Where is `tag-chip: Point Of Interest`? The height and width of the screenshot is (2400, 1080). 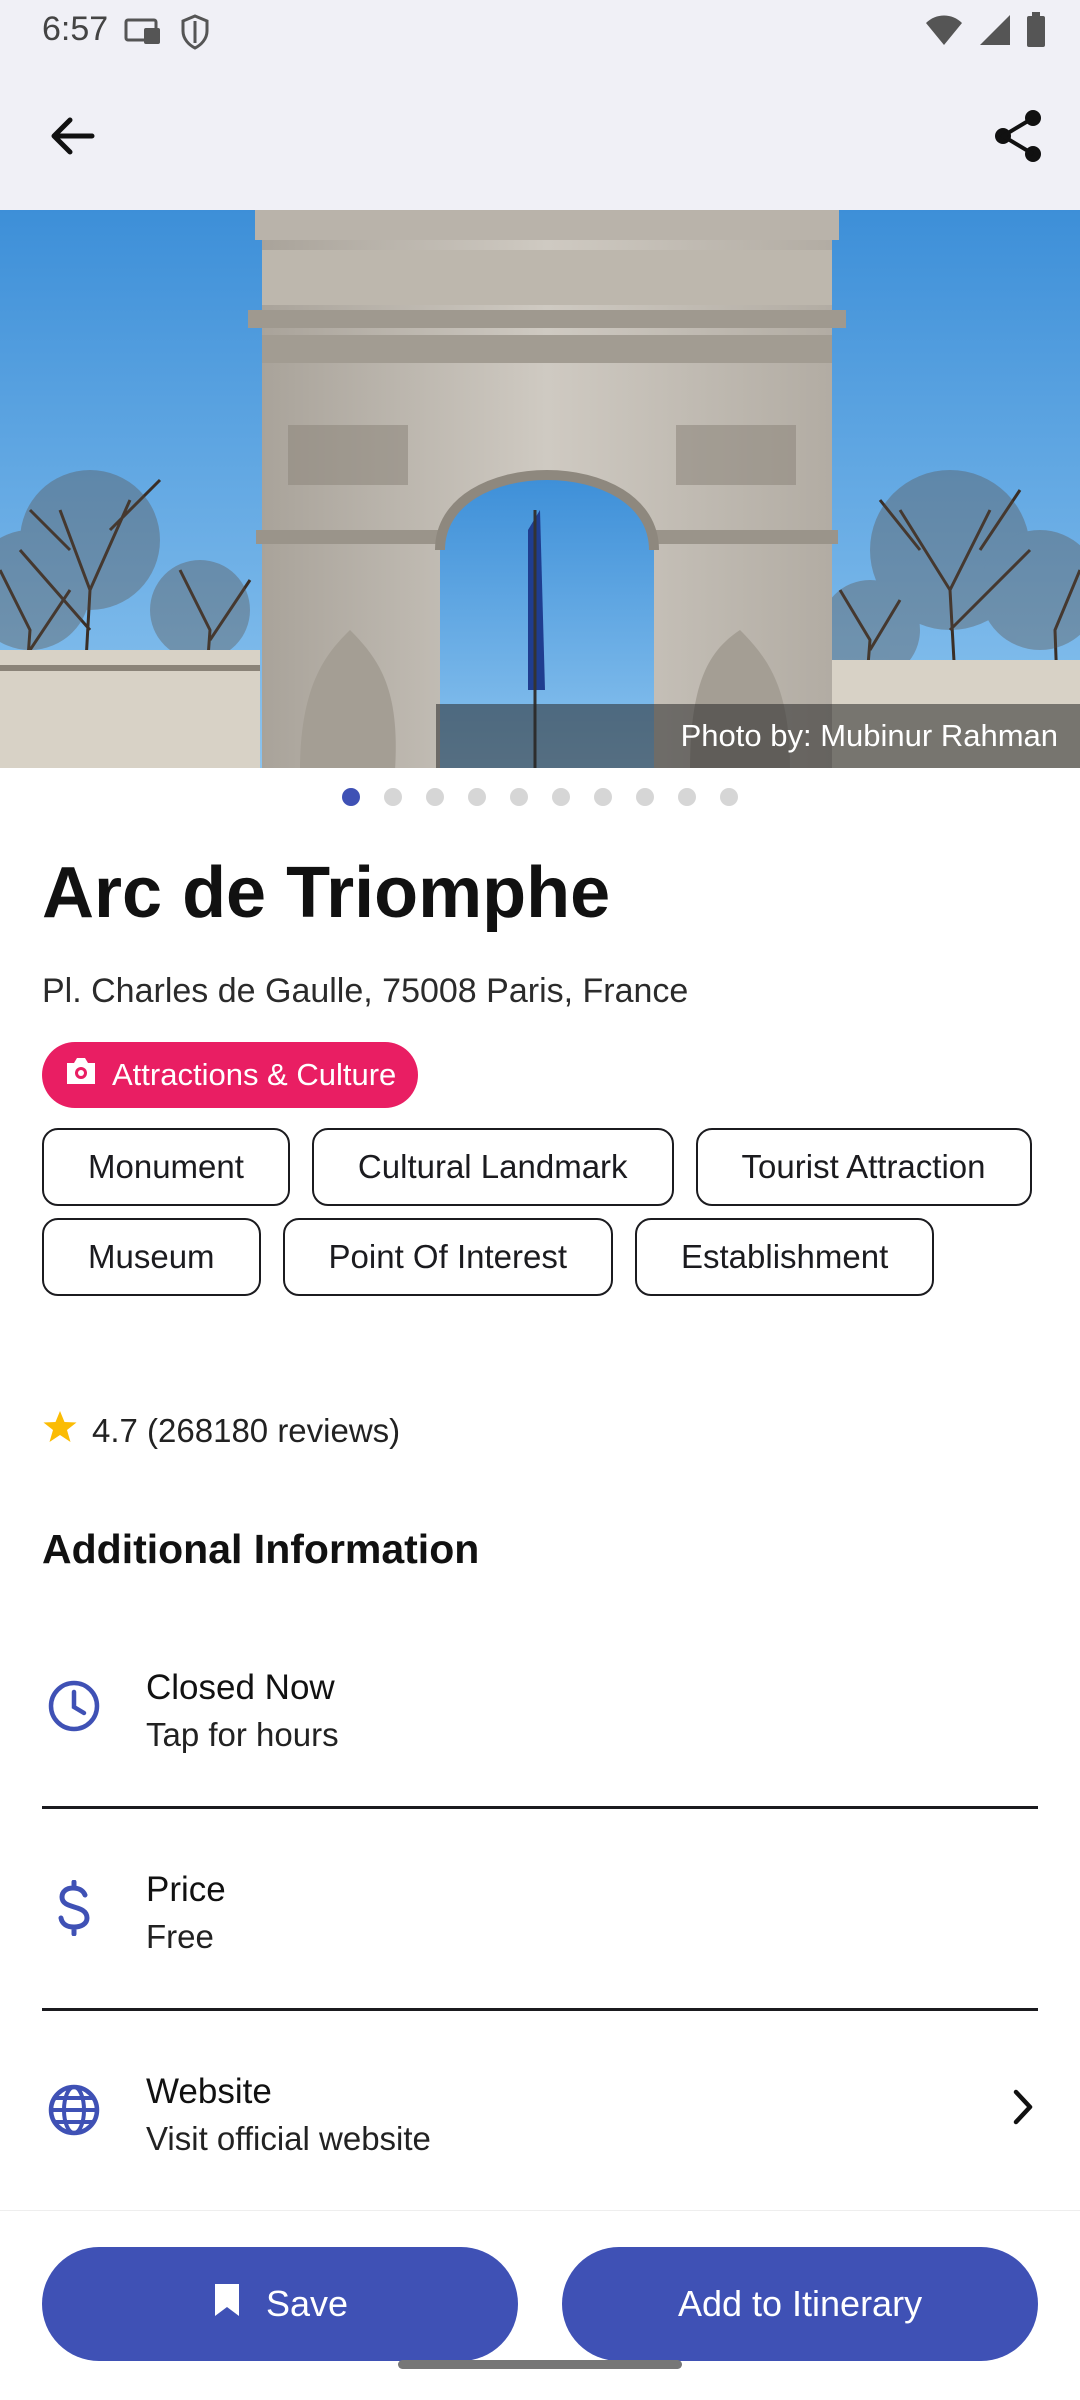 tag-chip: Point Of Interest is located at coordinates (447, 1257).